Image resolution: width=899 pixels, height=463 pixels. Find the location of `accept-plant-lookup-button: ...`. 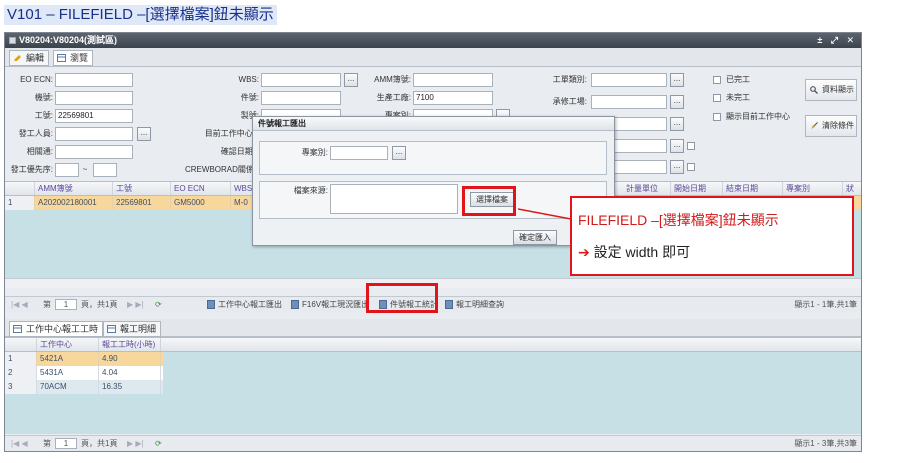

accept-plant-lookup-button: ... is located at coordinates (677, 102).